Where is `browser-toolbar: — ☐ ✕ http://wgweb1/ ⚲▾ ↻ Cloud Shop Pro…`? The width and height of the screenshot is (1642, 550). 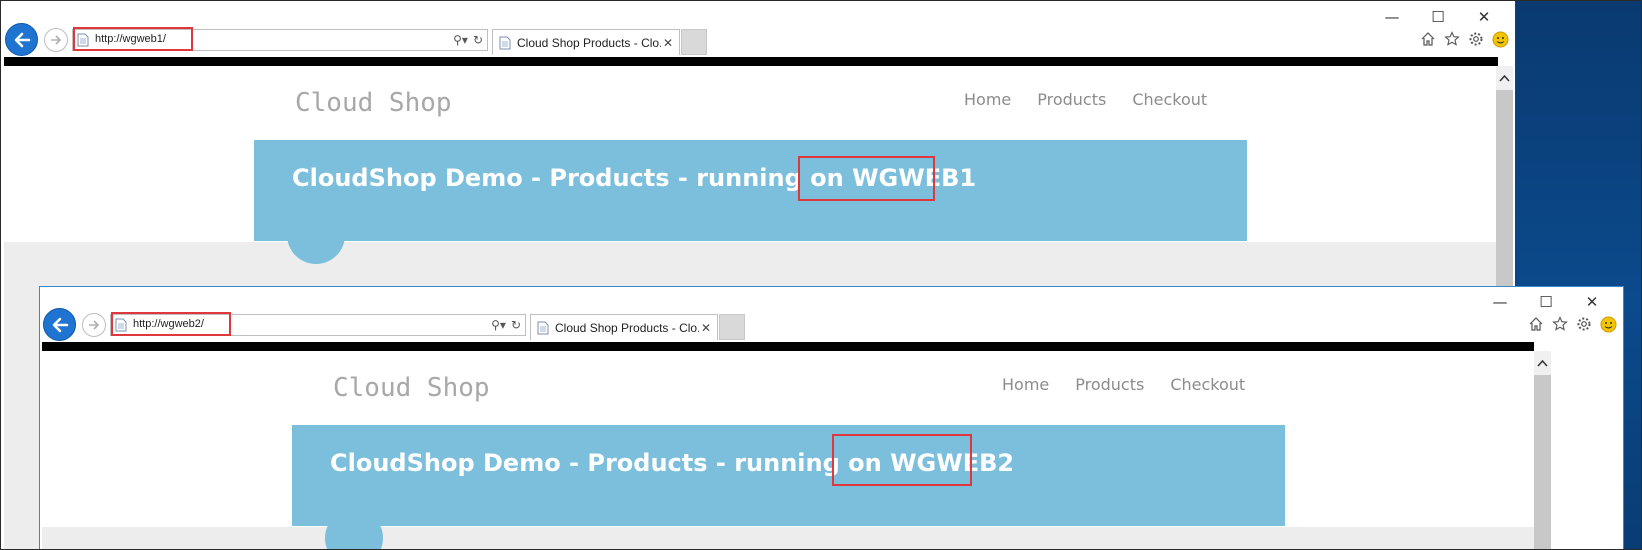
browser-toolbar: — ☐ ✕ http://wgweb1/ ⚲▾ ↻ Cloud Shop Pro… is located at coordinates (758, 30).